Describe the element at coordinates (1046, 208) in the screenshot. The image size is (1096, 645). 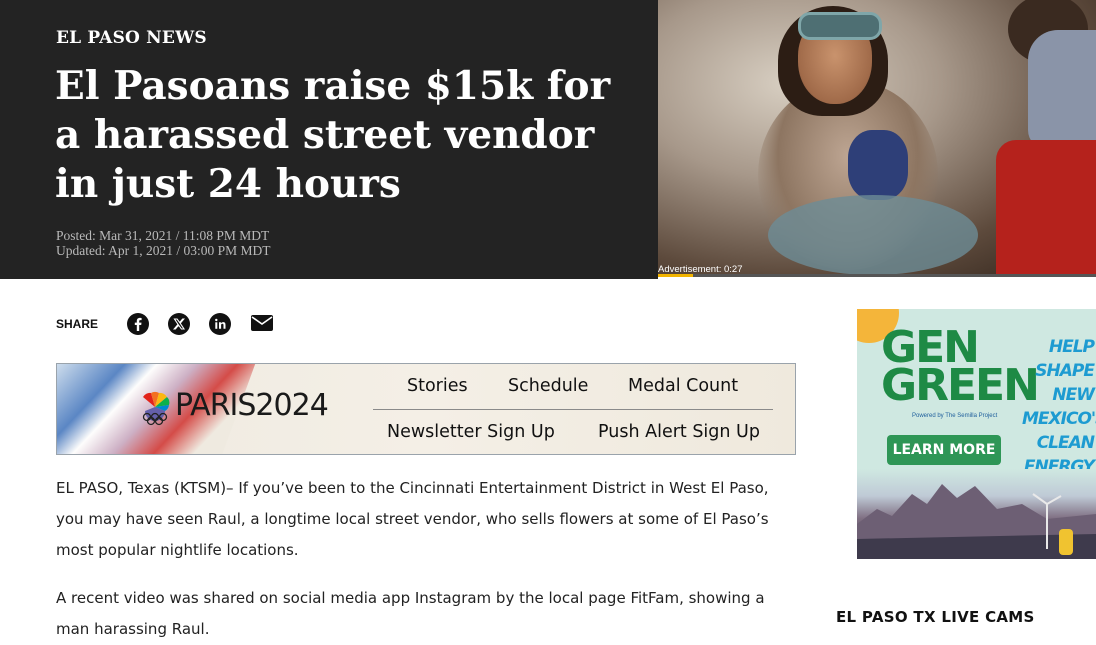
I see `video-frame-red-sleeve` at that location.